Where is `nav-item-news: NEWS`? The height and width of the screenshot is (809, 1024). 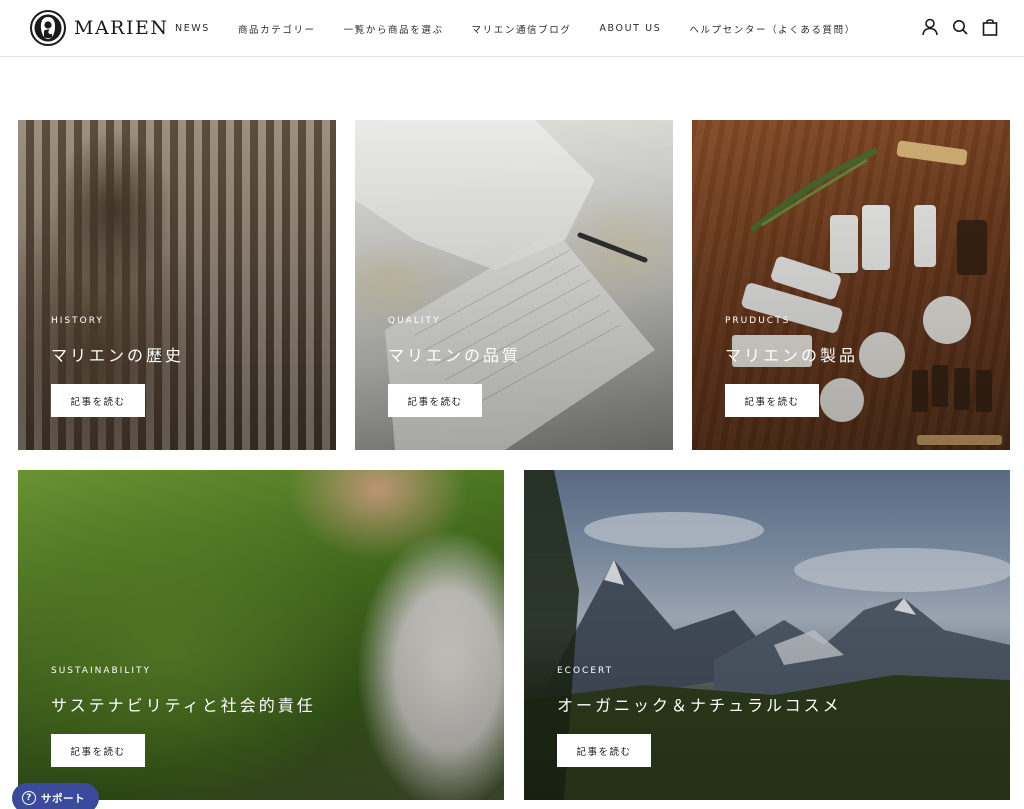 nav-item-news: NEWS is located at coordinates (192, 28).